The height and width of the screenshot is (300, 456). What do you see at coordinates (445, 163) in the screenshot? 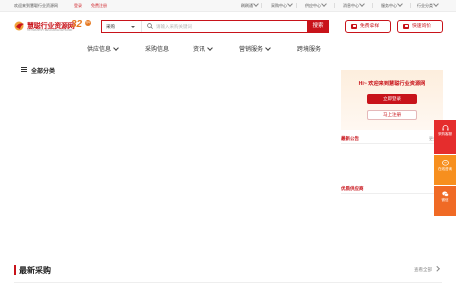
I see `chat-icon` at bounding box center [445, 163].